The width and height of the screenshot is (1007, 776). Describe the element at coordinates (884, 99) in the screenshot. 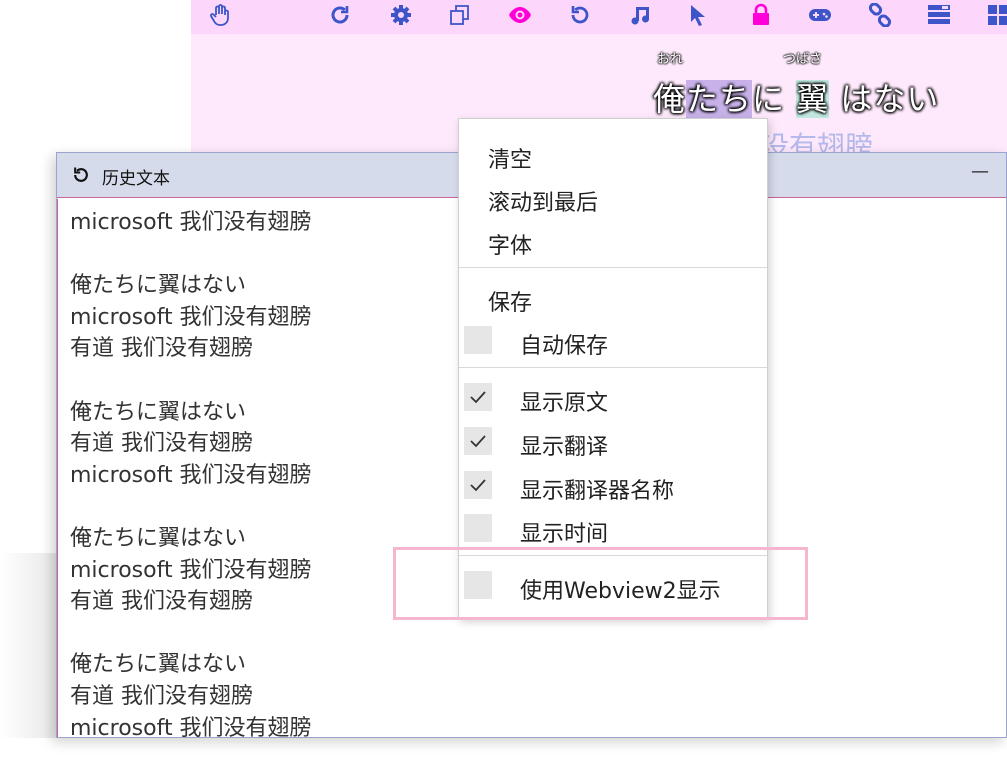

I see `jp-word-hanai: はない` at that location.